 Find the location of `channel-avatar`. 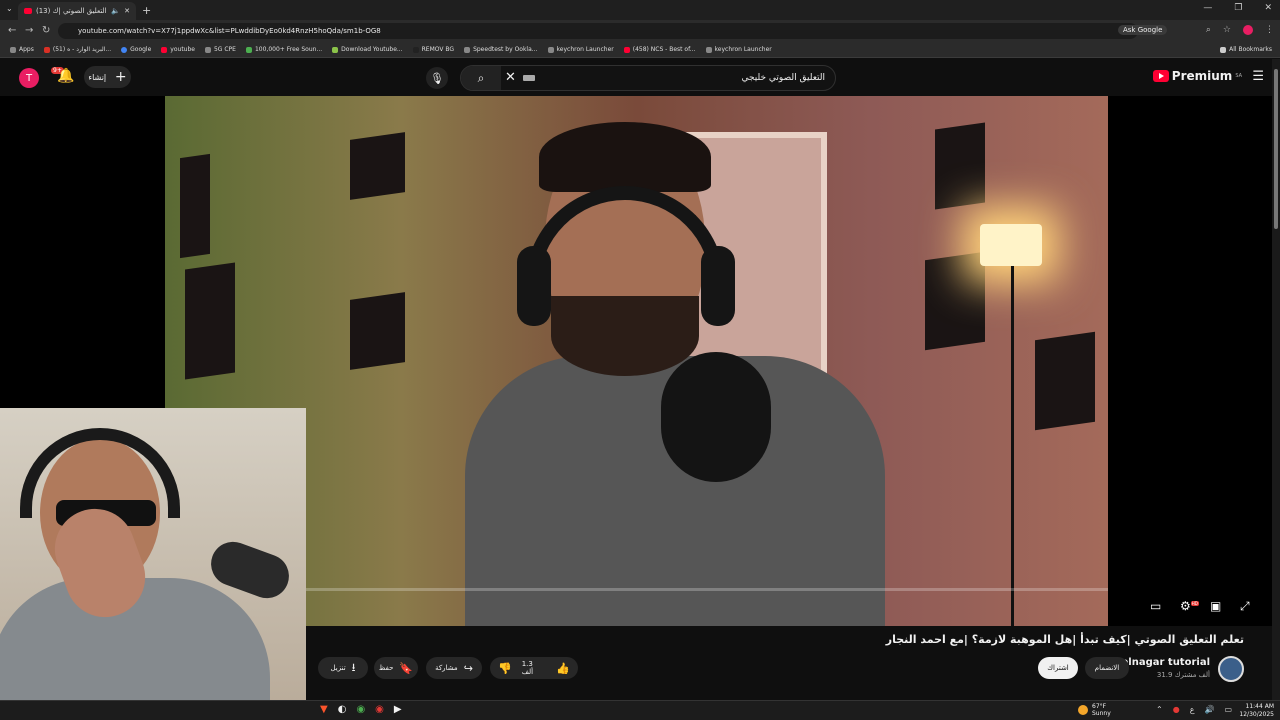

channel-avatar is located at coordinates (1231, 669).